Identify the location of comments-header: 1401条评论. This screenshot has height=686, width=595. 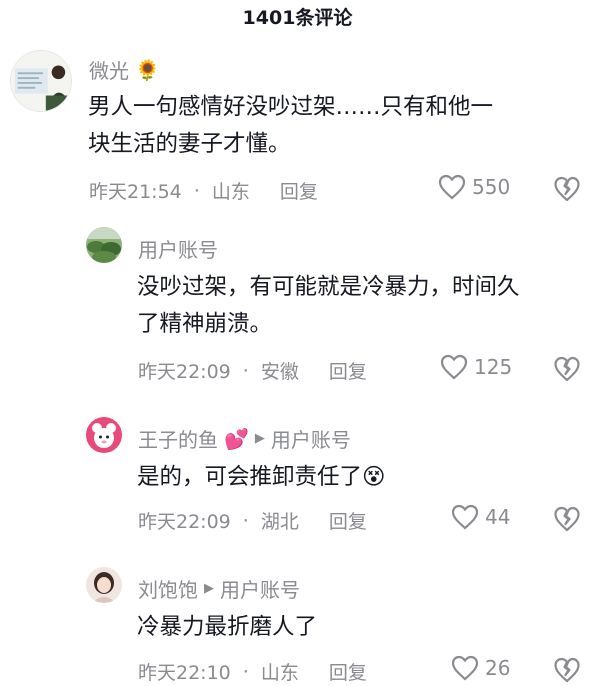
(297, 18).